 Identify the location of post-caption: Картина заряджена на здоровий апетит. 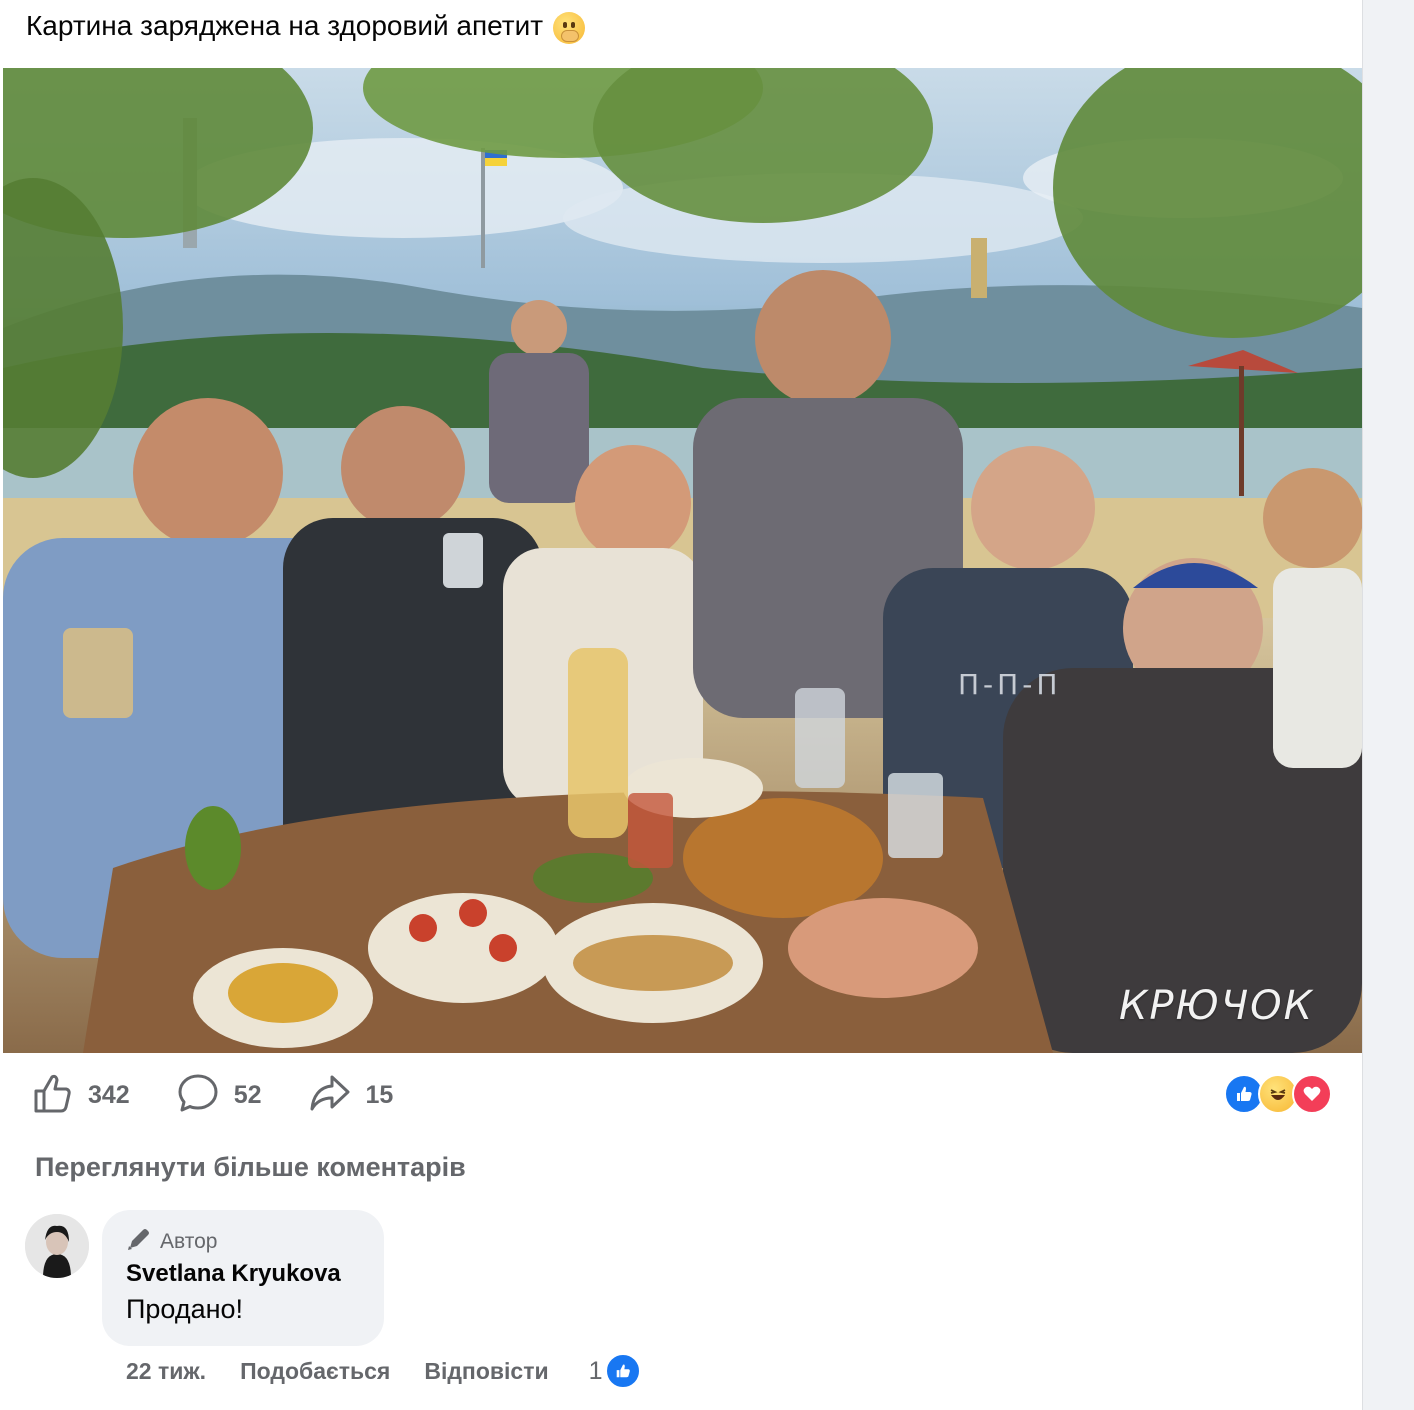
(285, 25).